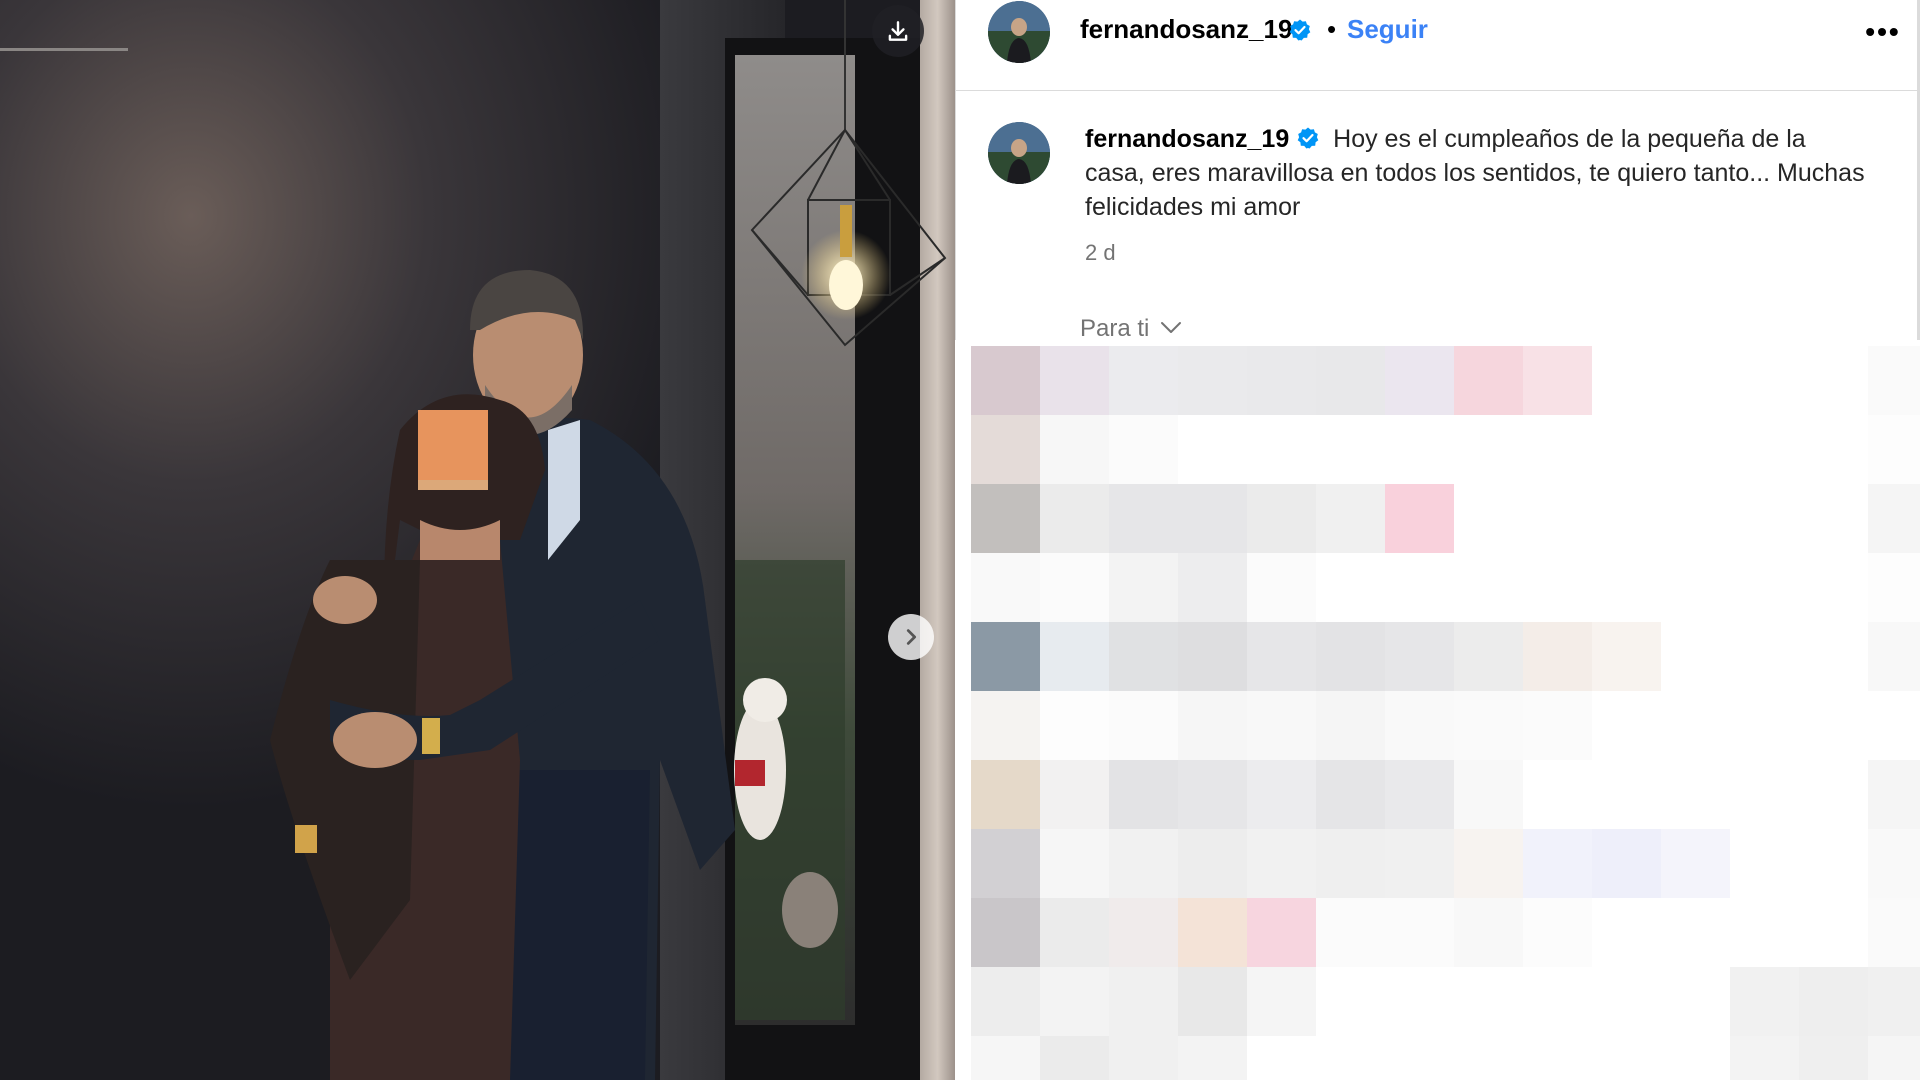 The width and height of the screenshot is (1920, 1080). What do you see at coordinates (1100, 253) in the screenshot?
I see `post-timestamp: 2 d` at bounding box center [1100, 253].